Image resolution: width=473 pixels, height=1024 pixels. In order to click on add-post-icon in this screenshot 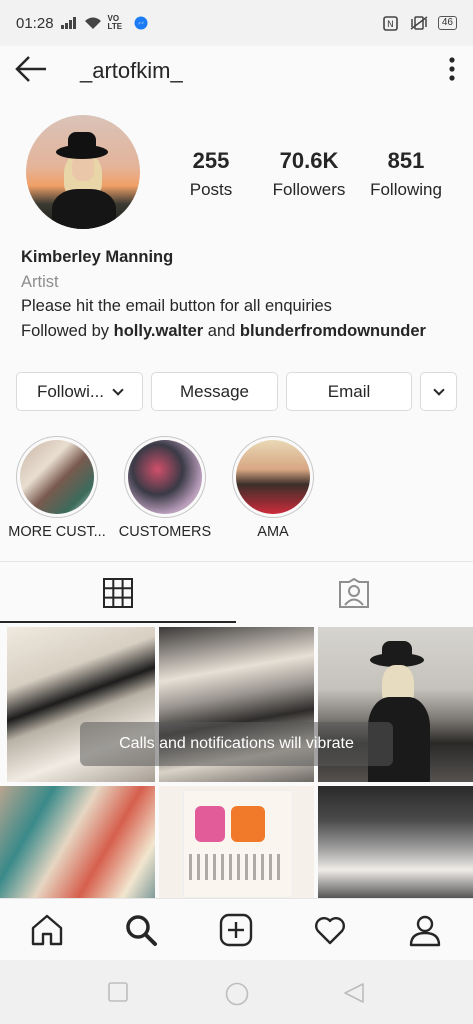, I will do `click(236, 930)`.